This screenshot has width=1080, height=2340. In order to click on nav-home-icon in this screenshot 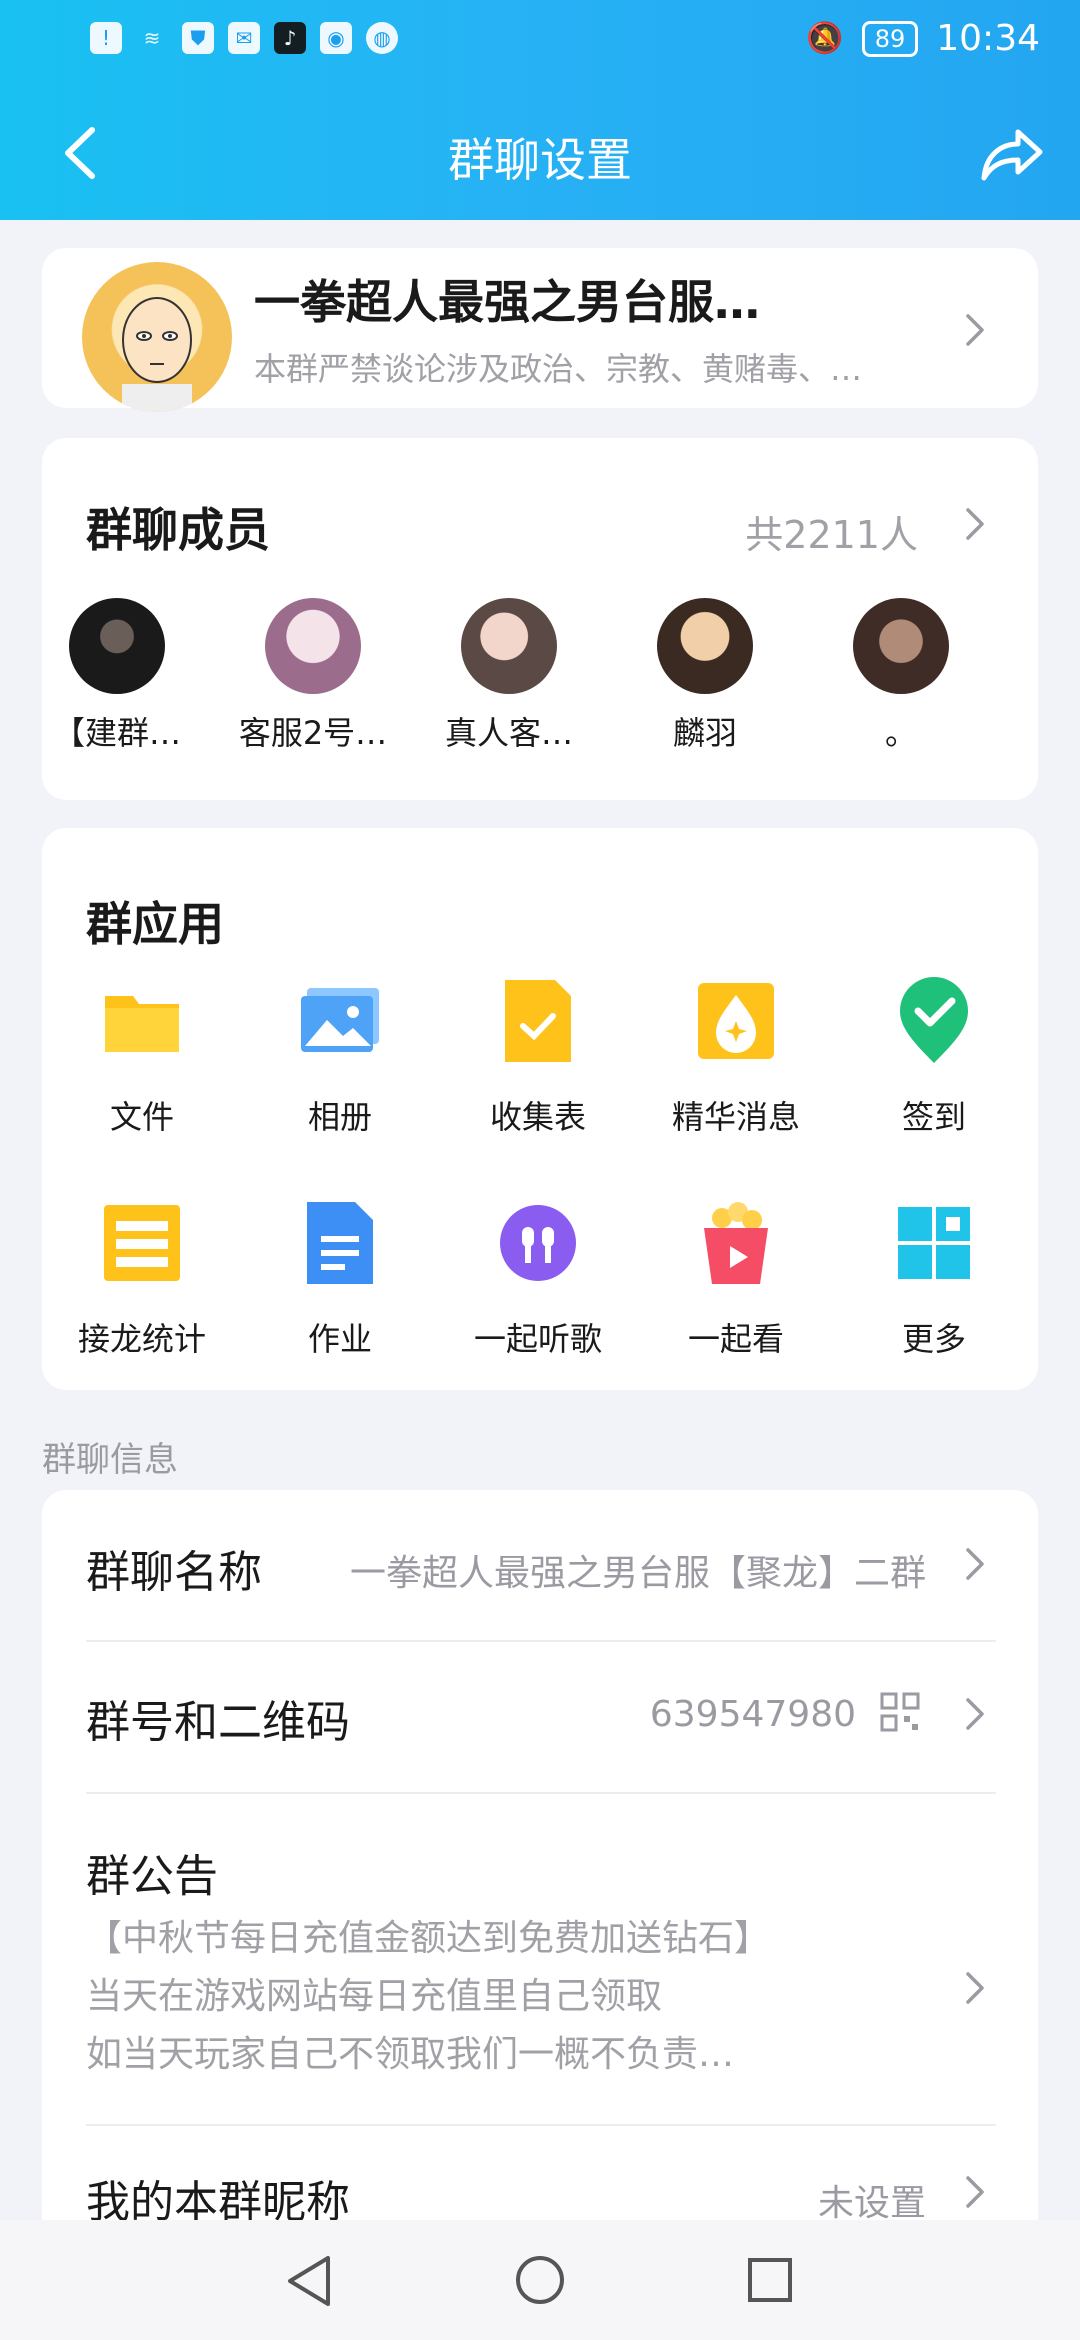, I will do `click(540, 2280)`.